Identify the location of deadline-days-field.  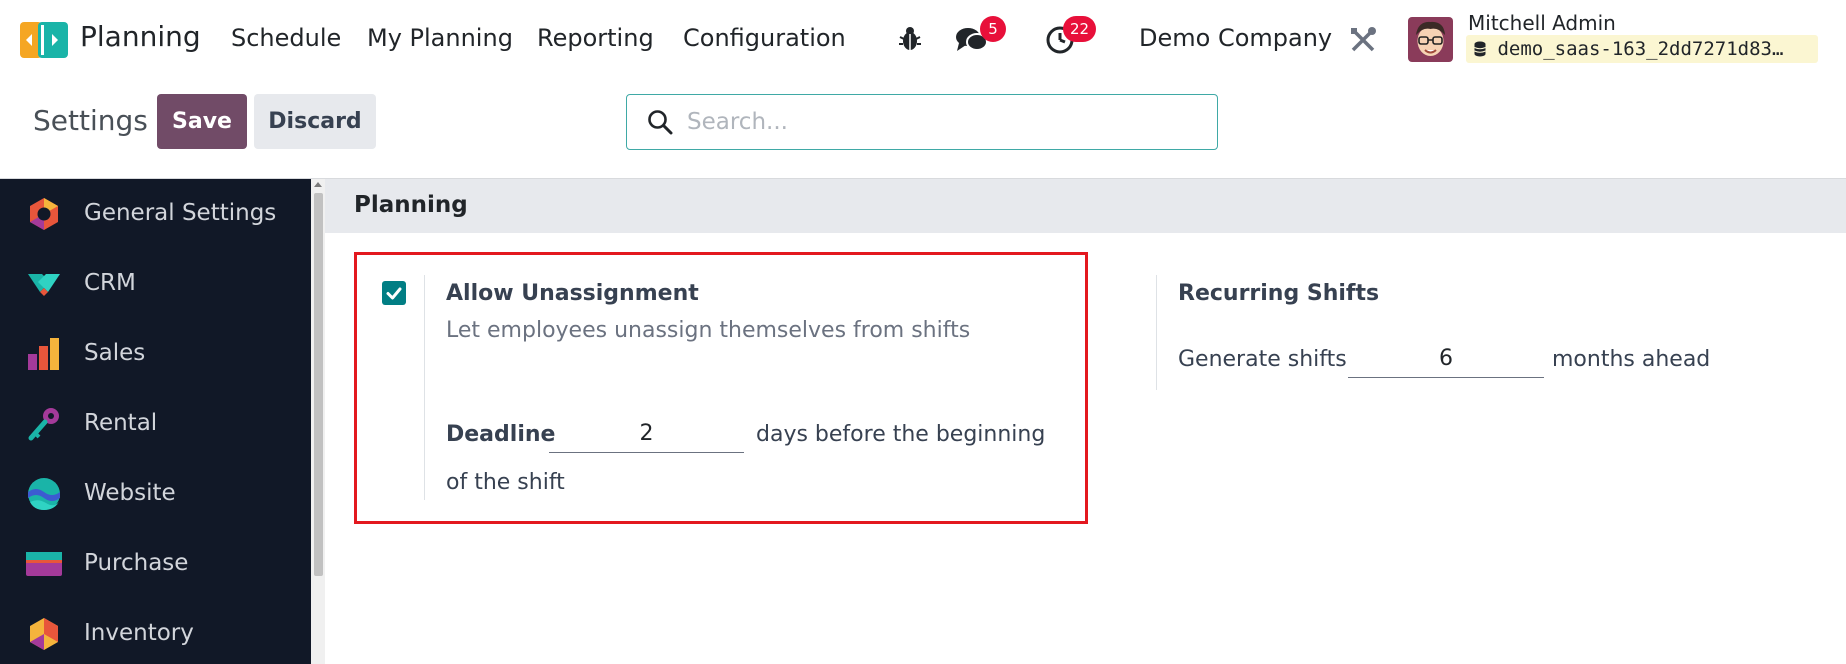
(646, 434).